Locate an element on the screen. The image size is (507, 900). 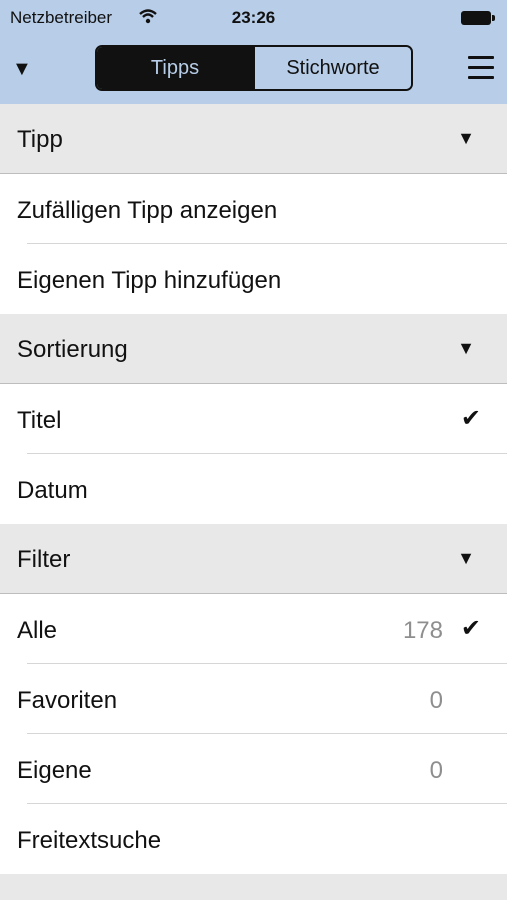
section-title: Tipp is located at coordinates (40, 139).